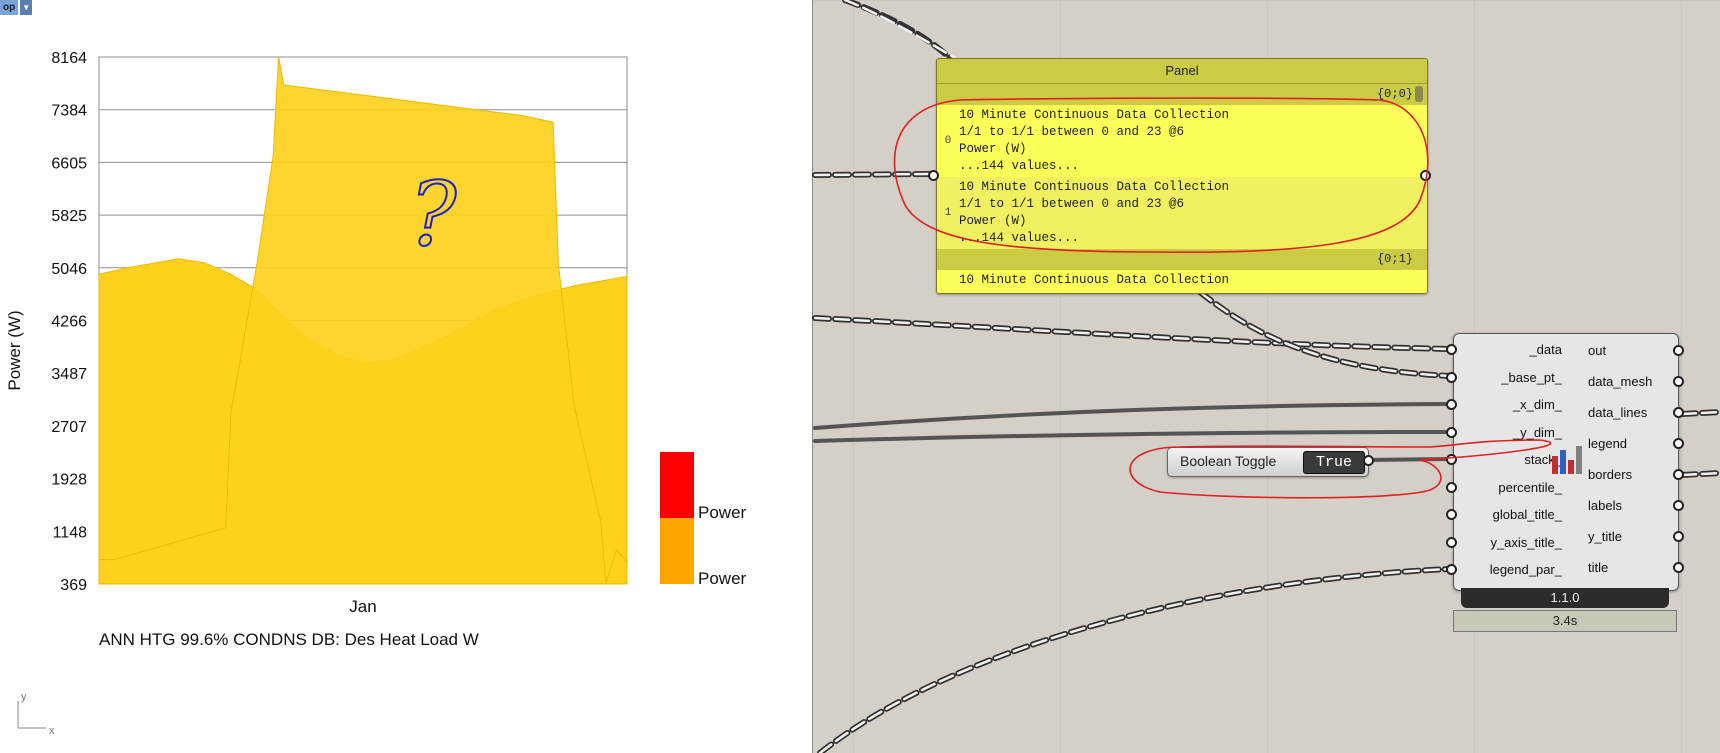  I want to click on panel-output-grip, so click(1425, 175).